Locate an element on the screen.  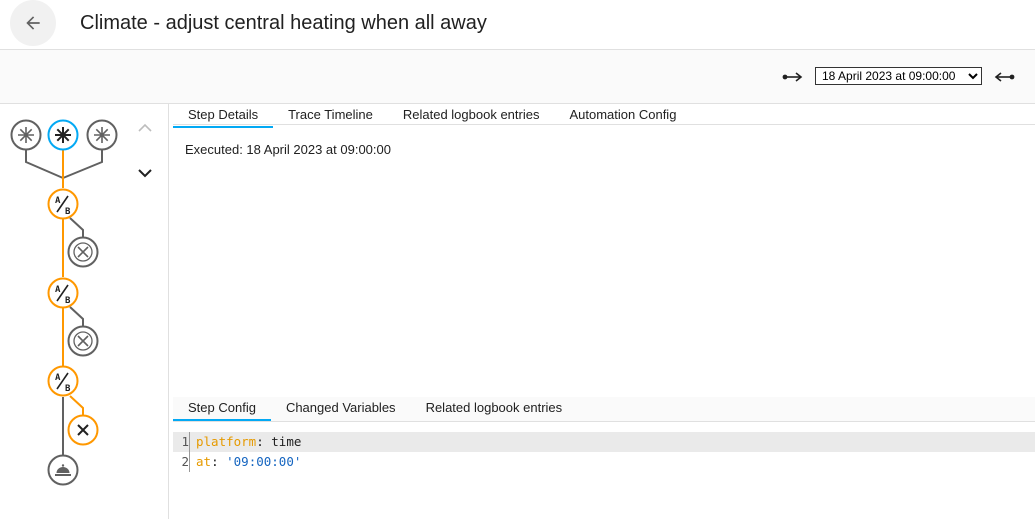
line-number: 1 is located at coordinates (185, 441).